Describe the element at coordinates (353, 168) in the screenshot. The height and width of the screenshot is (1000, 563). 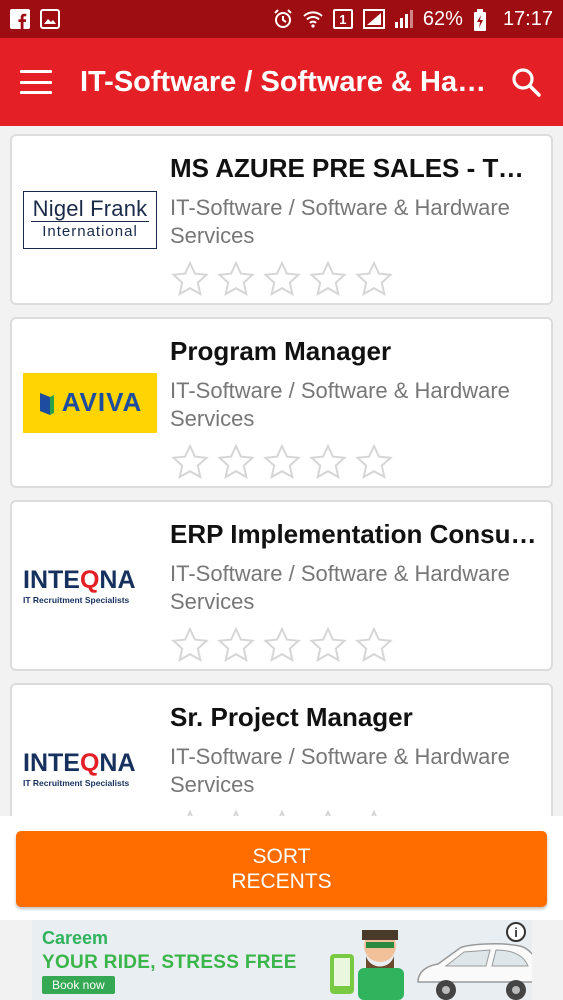
I see `job-title: MS AZURE PRE SALES - TOP MNC` at that location.